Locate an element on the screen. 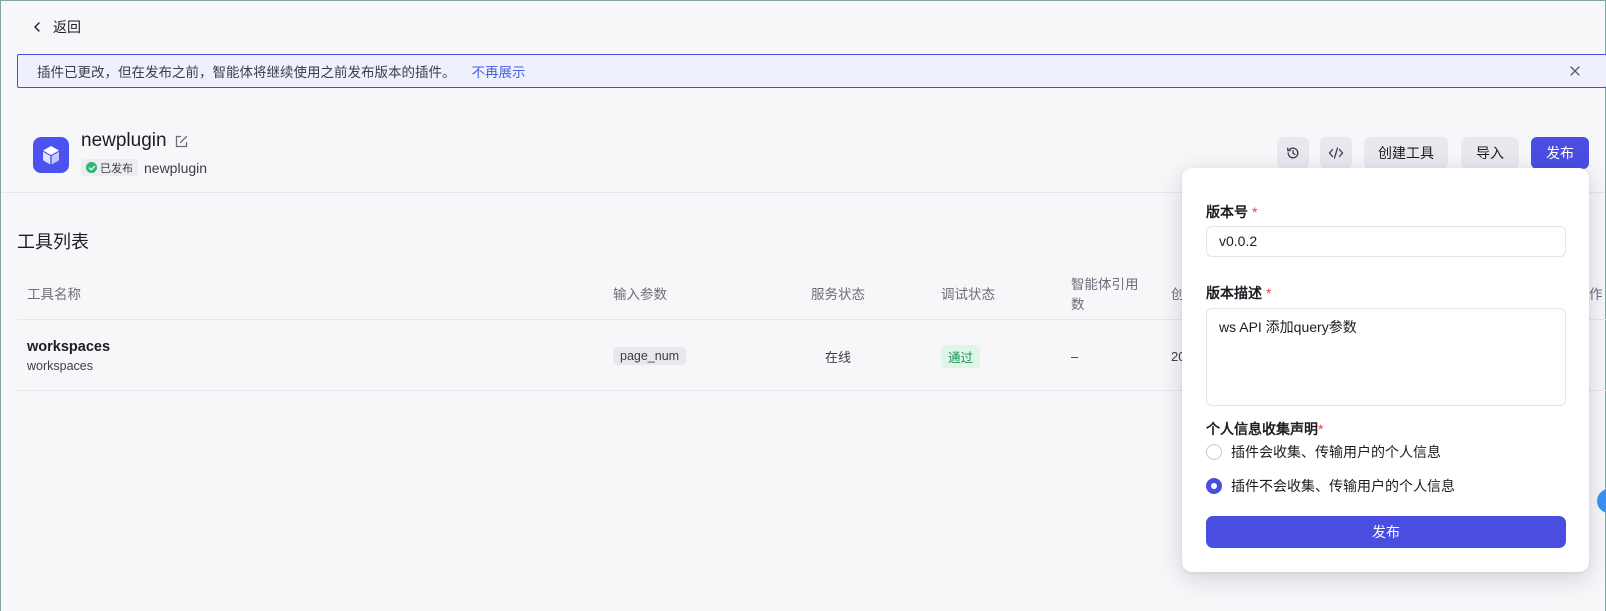 Image resolution: width=1606 pixels, height=611 pixels. tool-name-cell: workspaces workspaces is located at coordinates (68, 356).